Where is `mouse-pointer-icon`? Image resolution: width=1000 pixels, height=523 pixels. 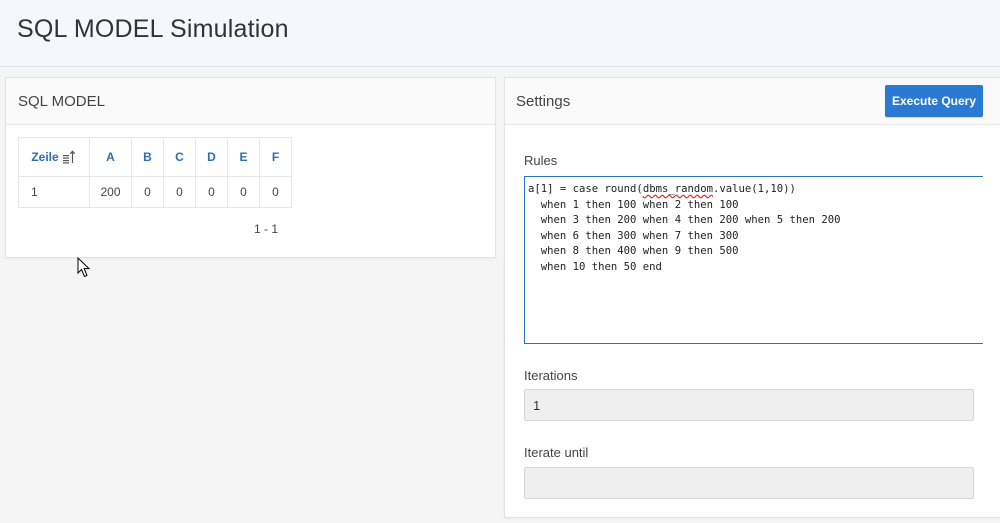 mouse-pointer-icon is located at coordinates (84, 267).